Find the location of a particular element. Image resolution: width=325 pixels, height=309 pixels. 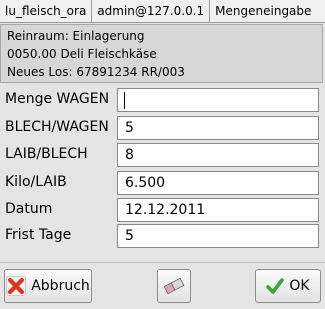

info-lot: Neues Los: 67891234 RR/003 is located at coordinates (96, 72).